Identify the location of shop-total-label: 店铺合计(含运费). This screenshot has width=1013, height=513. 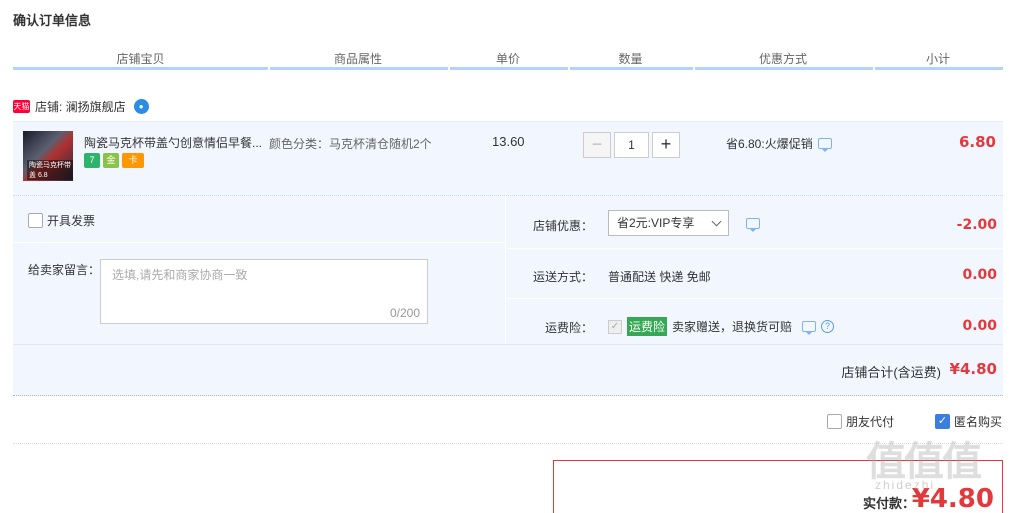
(891, 372).